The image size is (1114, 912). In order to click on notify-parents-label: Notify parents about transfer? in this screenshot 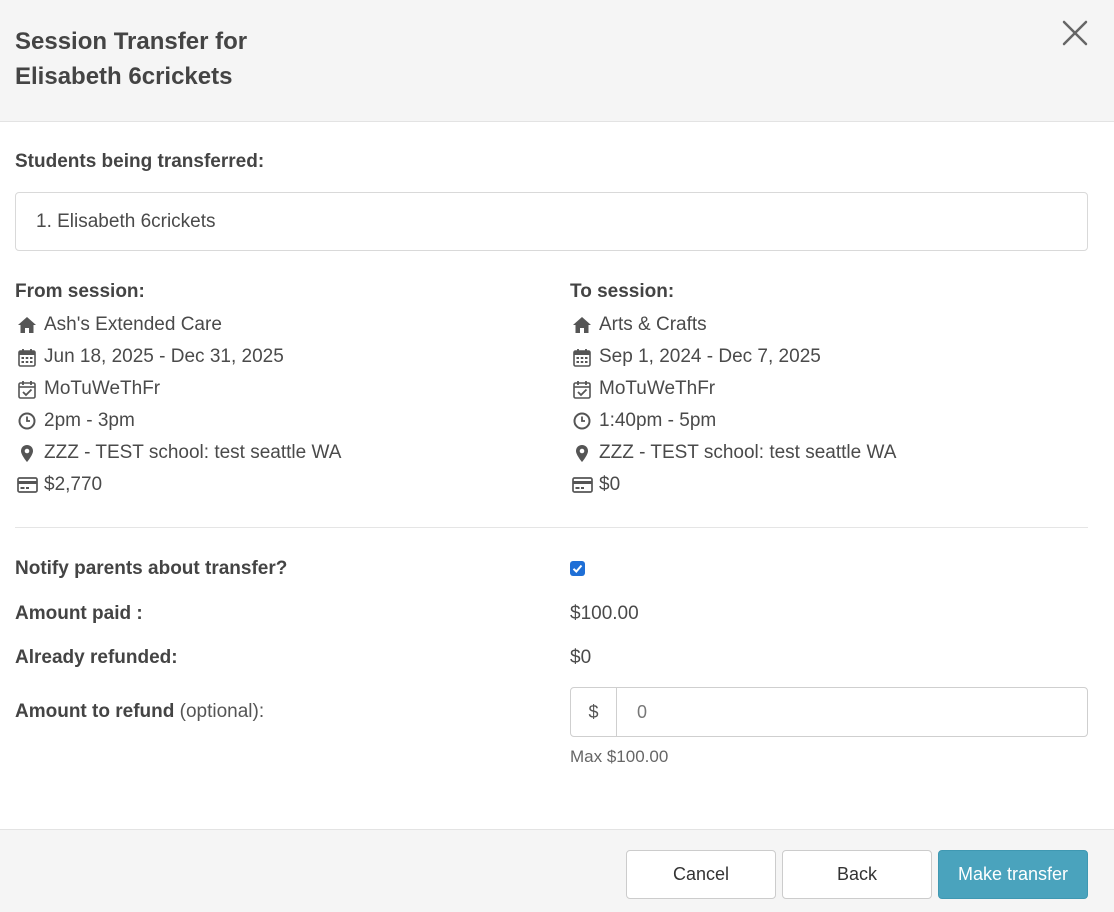, I will do `click(151, 568)`.